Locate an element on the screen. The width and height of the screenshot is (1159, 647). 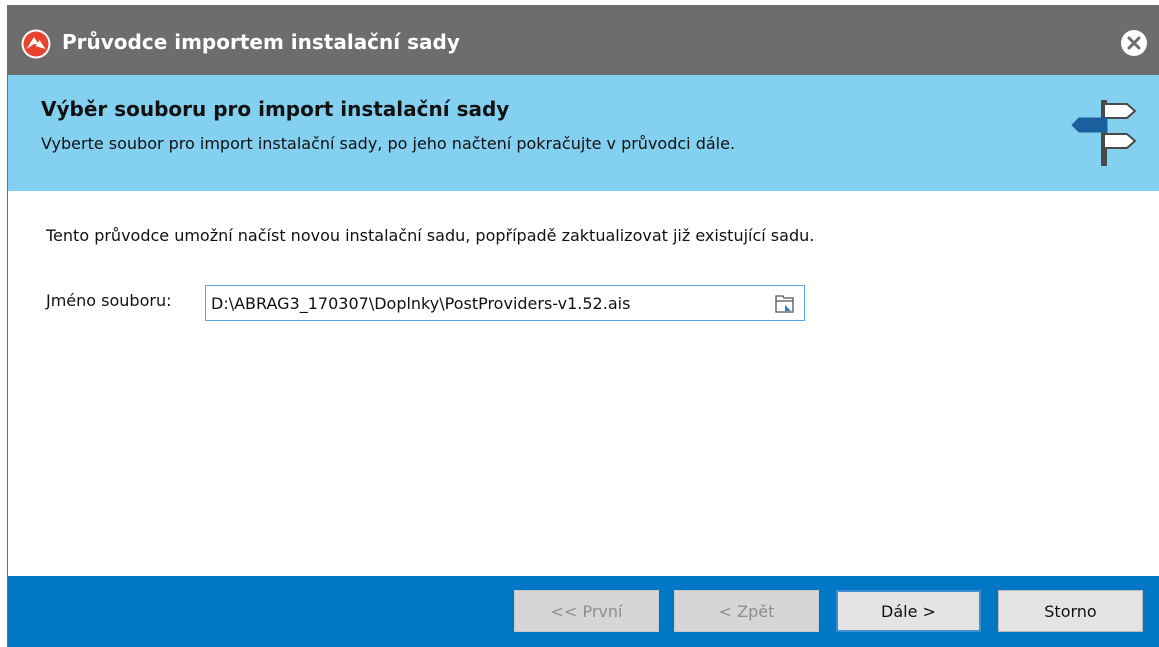
file-name-field is located at coordinates (505, 303).